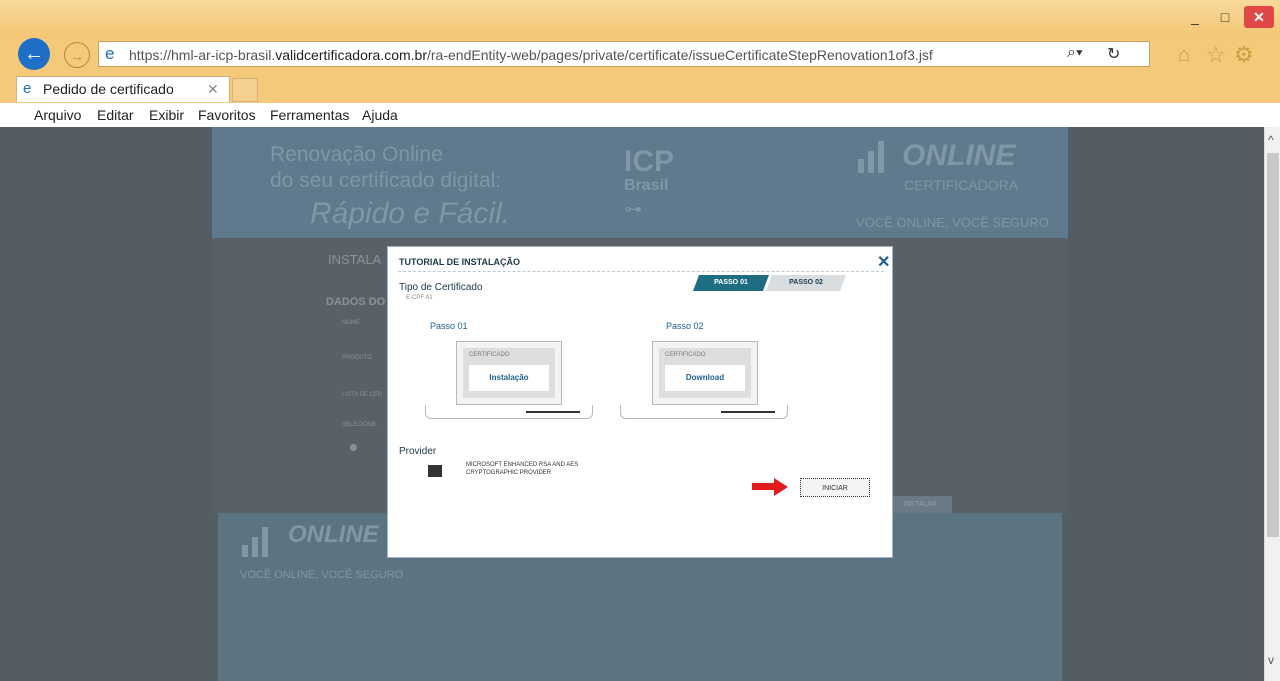 The width and height of the screenshot is (1280, 681). I want to click on label-nome: NOME, so click(351, 323).